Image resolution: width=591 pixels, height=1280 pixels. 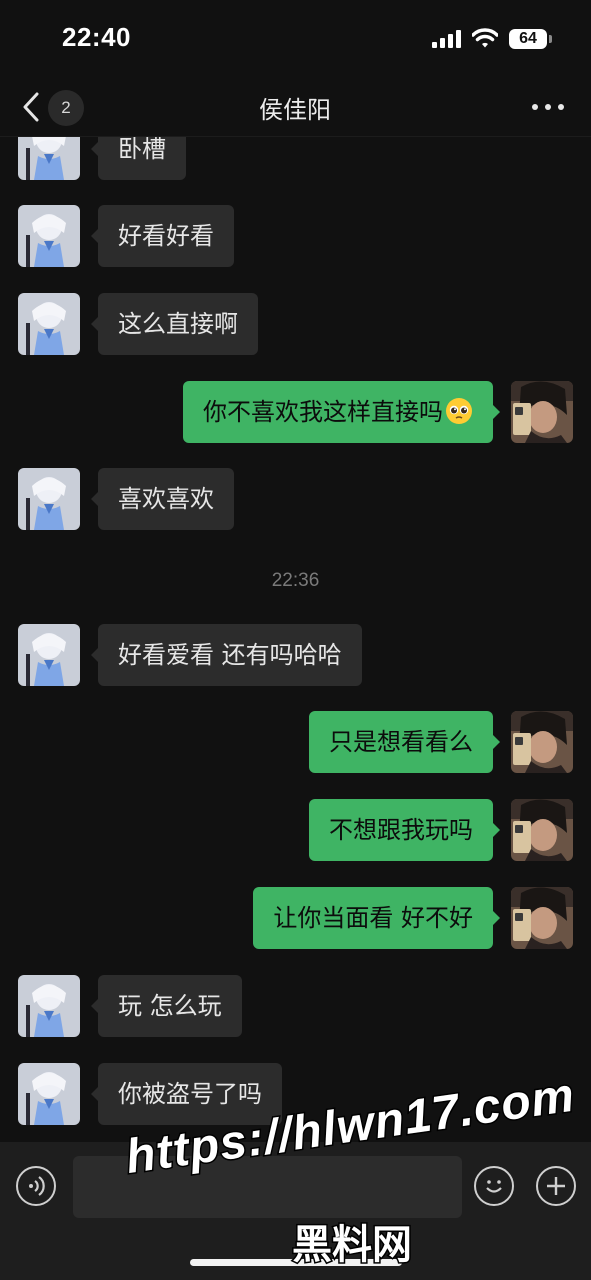 I want to click on message-row-incoming: 玩 怎么玩, so click(x=295, y=1006).